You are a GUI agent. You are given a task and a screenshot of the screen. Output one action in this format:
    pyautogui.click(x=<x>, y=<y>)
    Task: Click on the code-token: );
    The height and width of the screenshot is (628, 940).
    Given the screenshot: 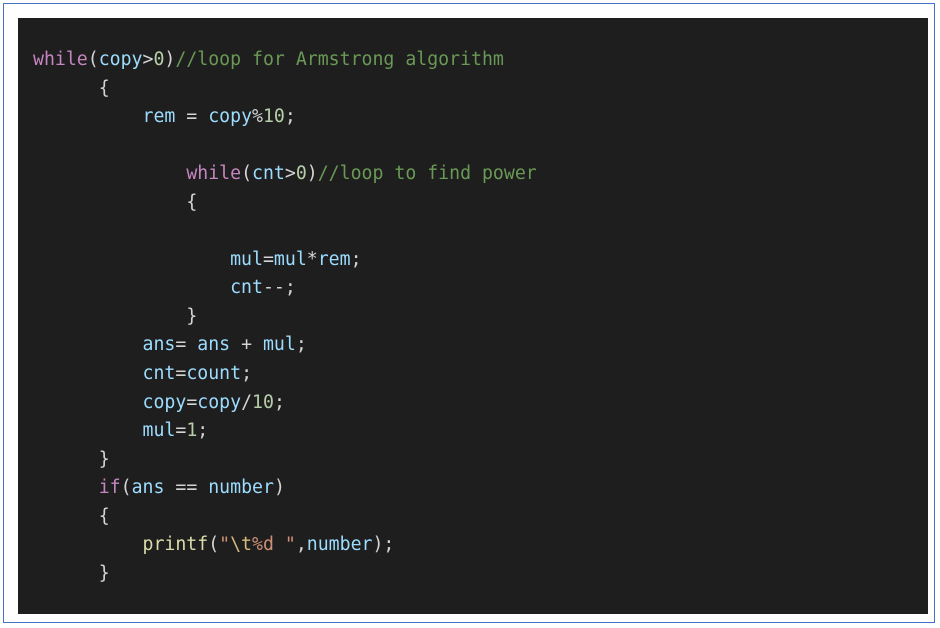 What is the action you would take?
    pyautogui.click(x=383, y=545)
    